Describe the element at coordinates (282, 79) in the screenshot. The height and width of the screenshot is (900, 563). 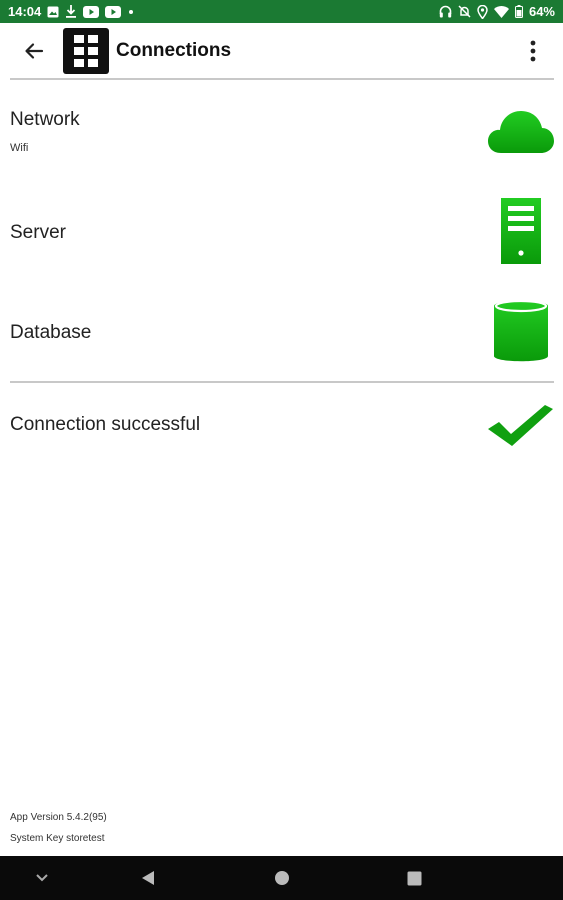
I see `top-divider` at that location.